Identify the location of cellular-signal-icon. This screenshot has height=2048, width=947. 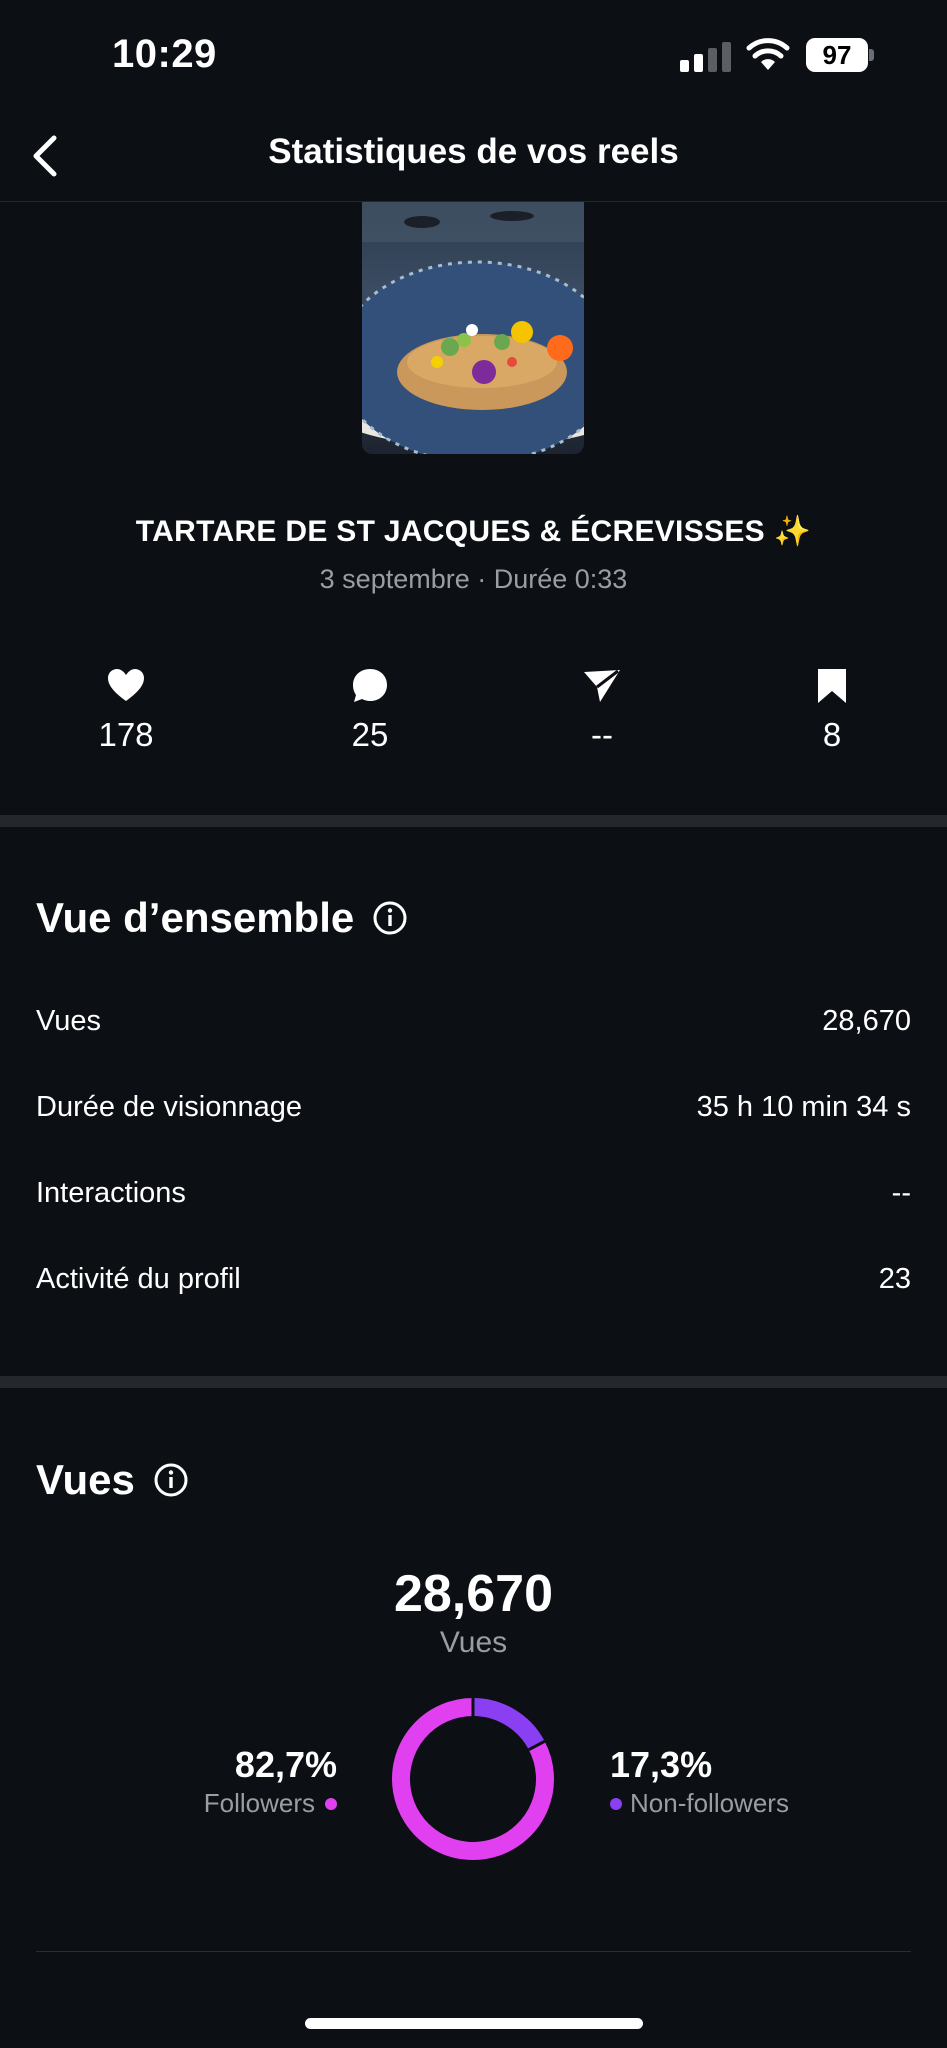
(705, 57).